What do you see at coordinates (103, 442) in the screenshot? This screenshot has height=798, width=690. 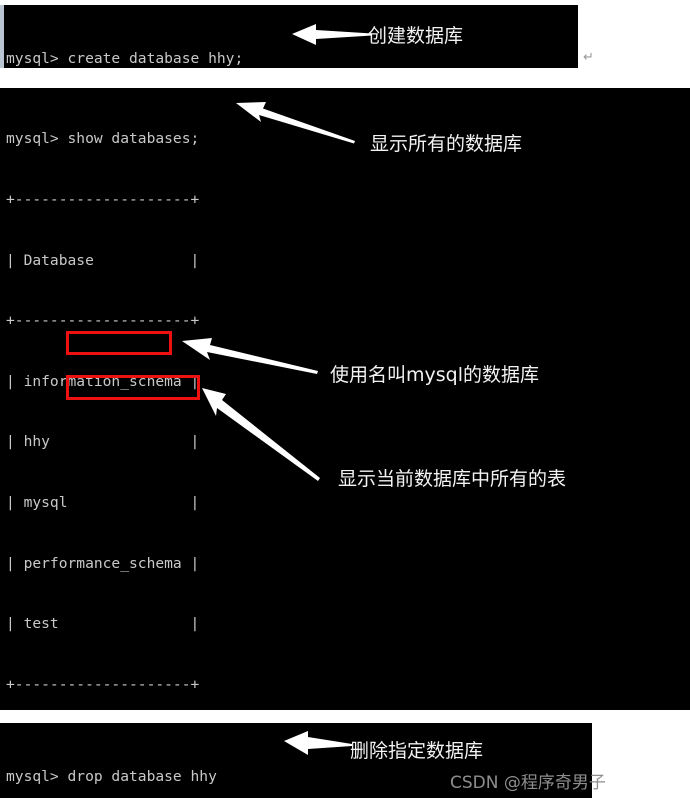 I see `terminal-line: | hhy |` at bounding box center [103, 442].